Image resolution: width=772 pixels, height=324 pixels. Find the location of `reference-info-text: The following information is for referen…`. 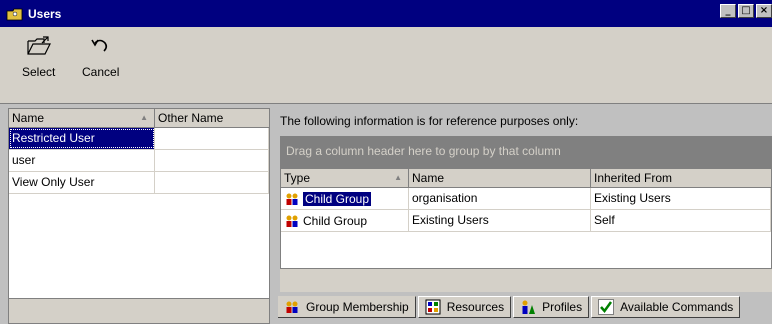

reference-info-text: The following information is for referen… is located at coordinates (429, 121).